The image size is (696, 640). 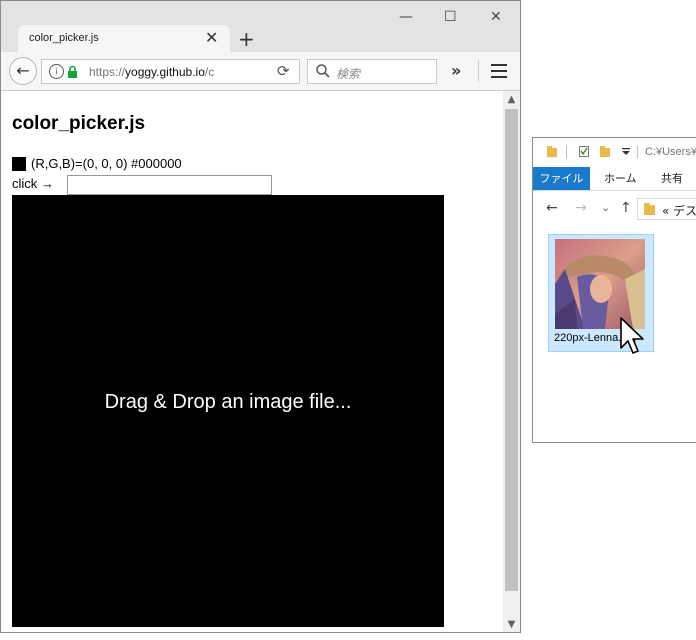 I want to click on url-bar: i https://yoggy.github.io/c ⟳, so click(x=170, y=71).